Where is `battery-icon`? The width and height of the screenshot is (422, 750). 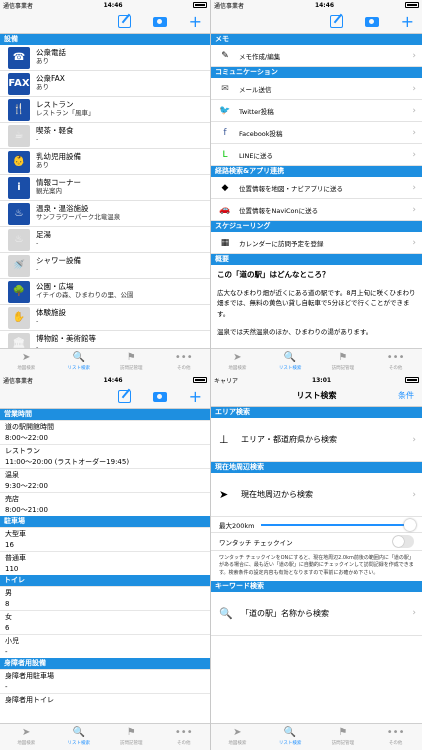 battery-icon is located at coordinates (412, 380).